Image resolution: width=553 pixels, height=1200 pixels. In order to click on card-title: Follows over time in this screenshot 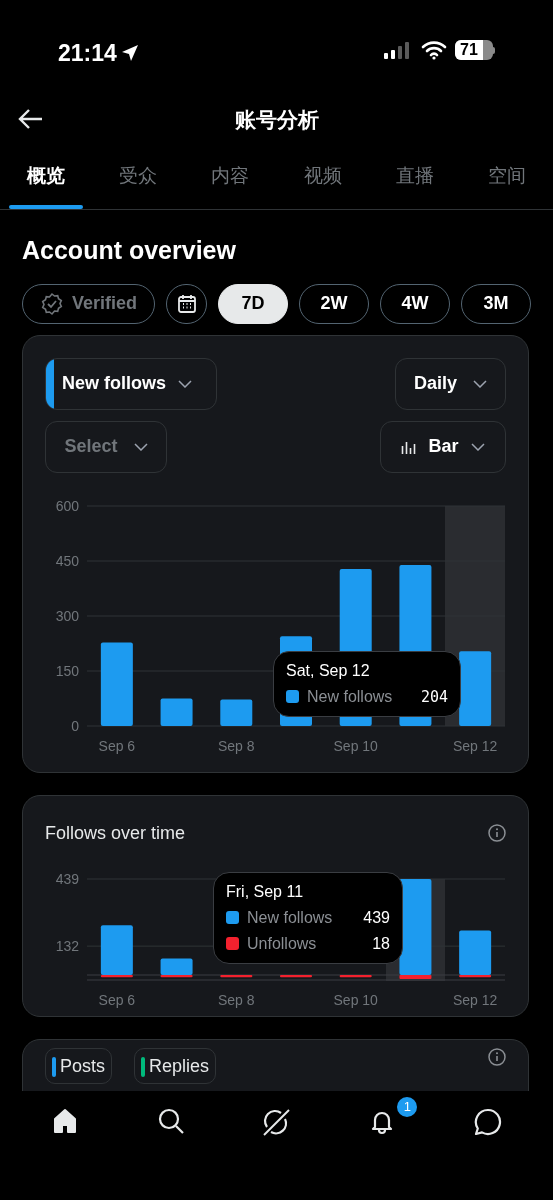, I will do `click(115, 833)`.